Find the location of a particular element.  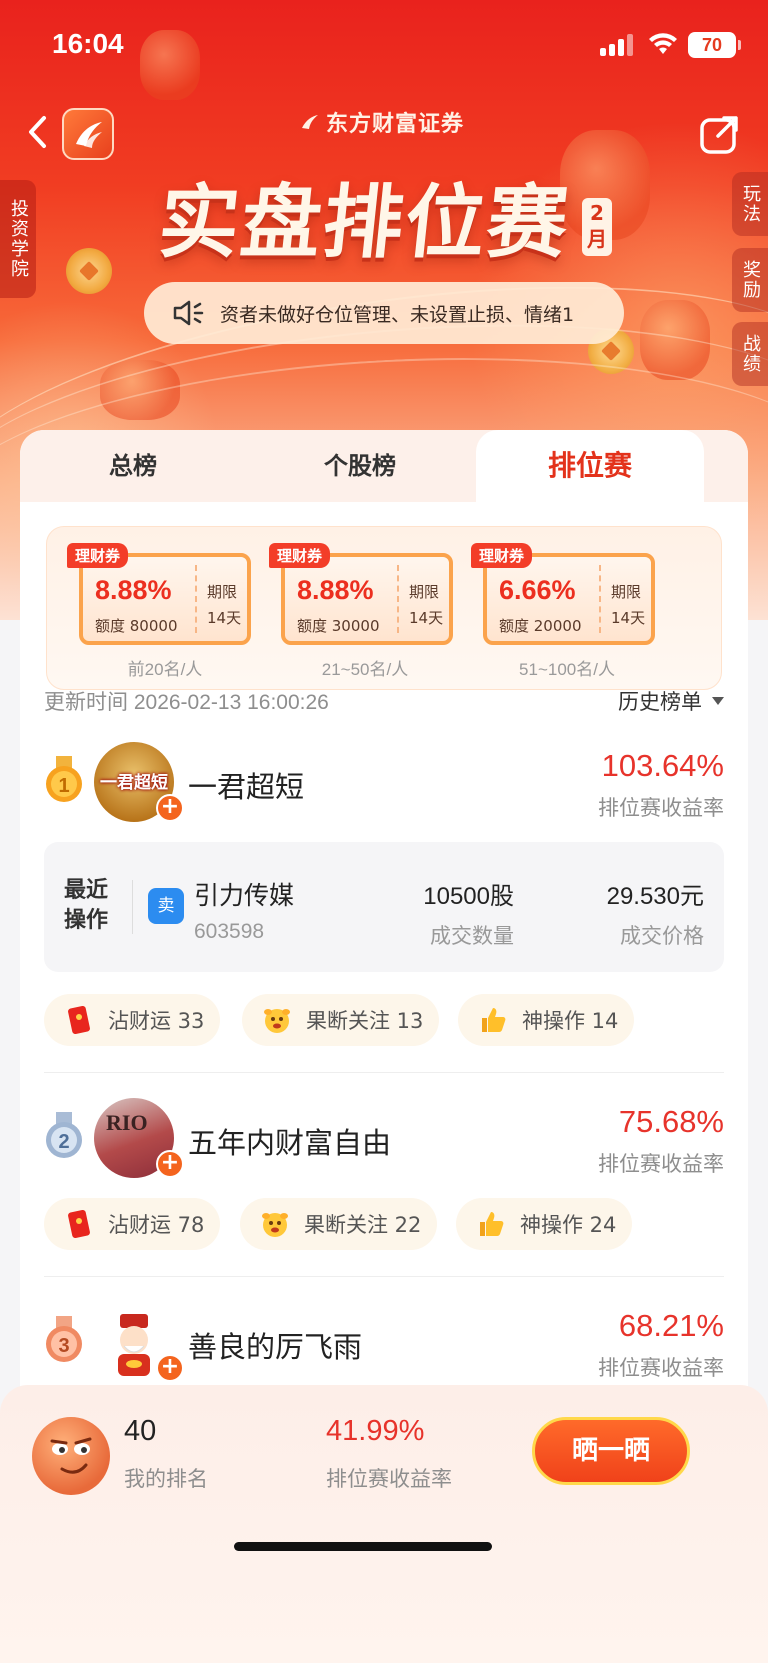

chip-label: 沾财运 33 is located at coordinates (156, 1021).